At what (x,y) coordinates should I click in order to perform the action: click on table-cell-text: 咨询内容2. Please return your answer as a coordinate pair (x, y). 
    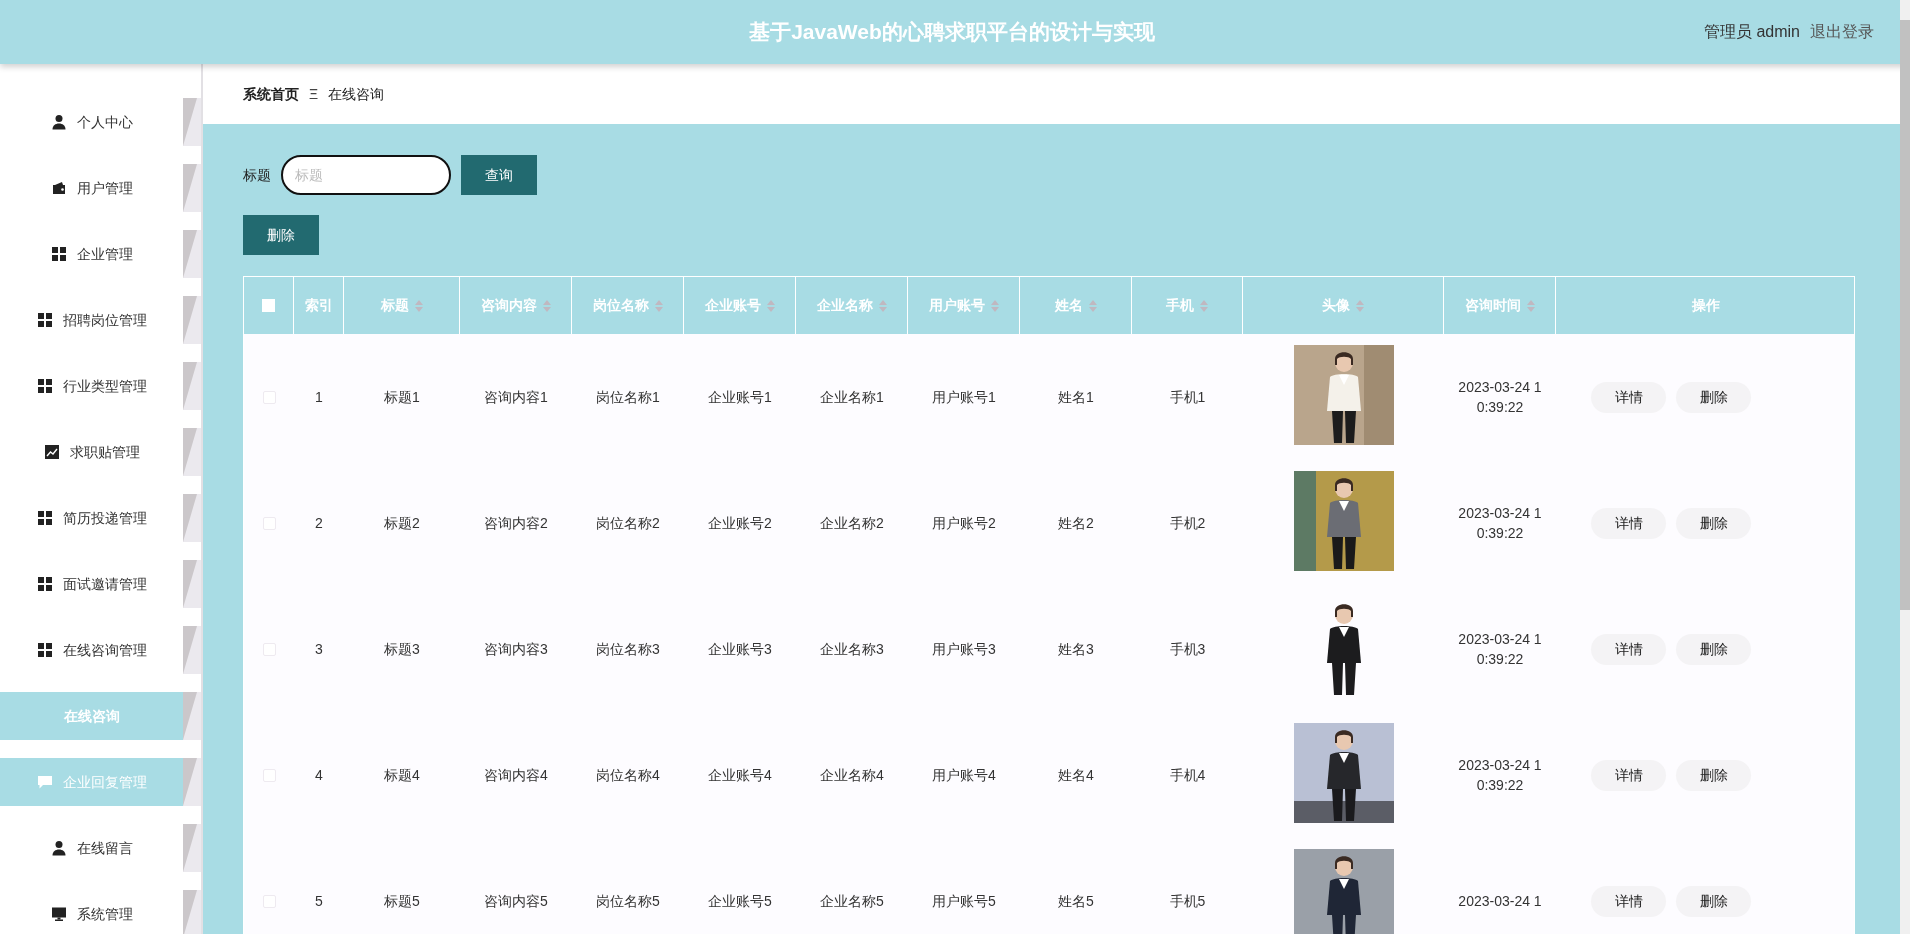
    Looking at the image, I should click on (516, 523).